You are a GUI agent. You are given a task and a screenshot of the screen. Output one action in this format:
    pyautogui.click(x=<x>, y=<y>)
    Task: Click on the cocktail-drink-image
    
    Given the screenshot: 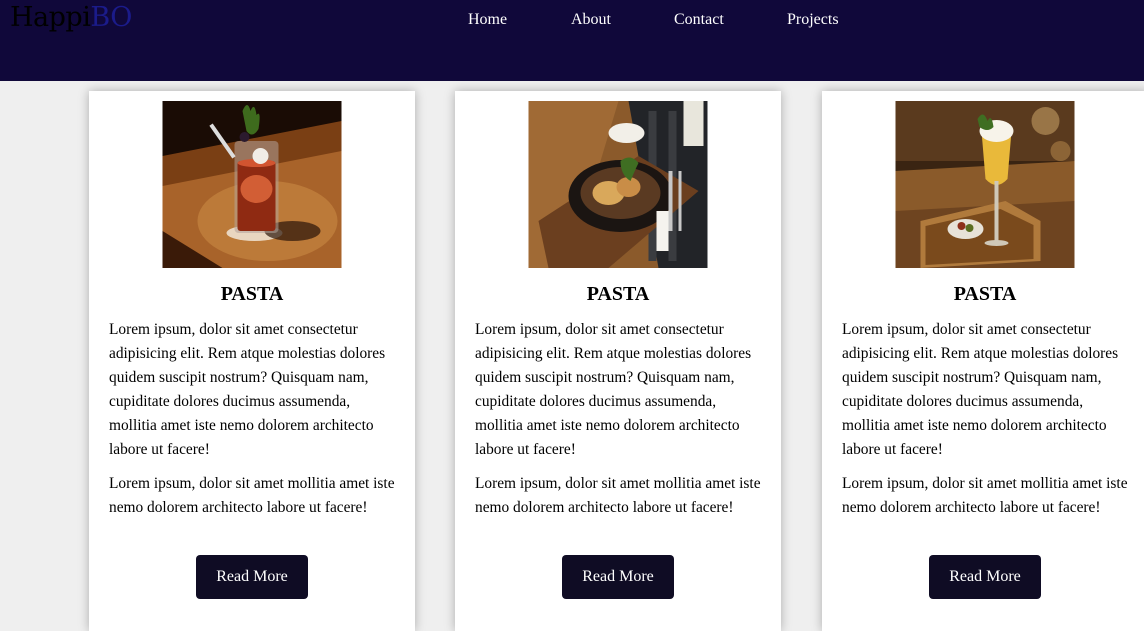 What is the action you would take?
    pyautogui.click(x=252, y=184)
    